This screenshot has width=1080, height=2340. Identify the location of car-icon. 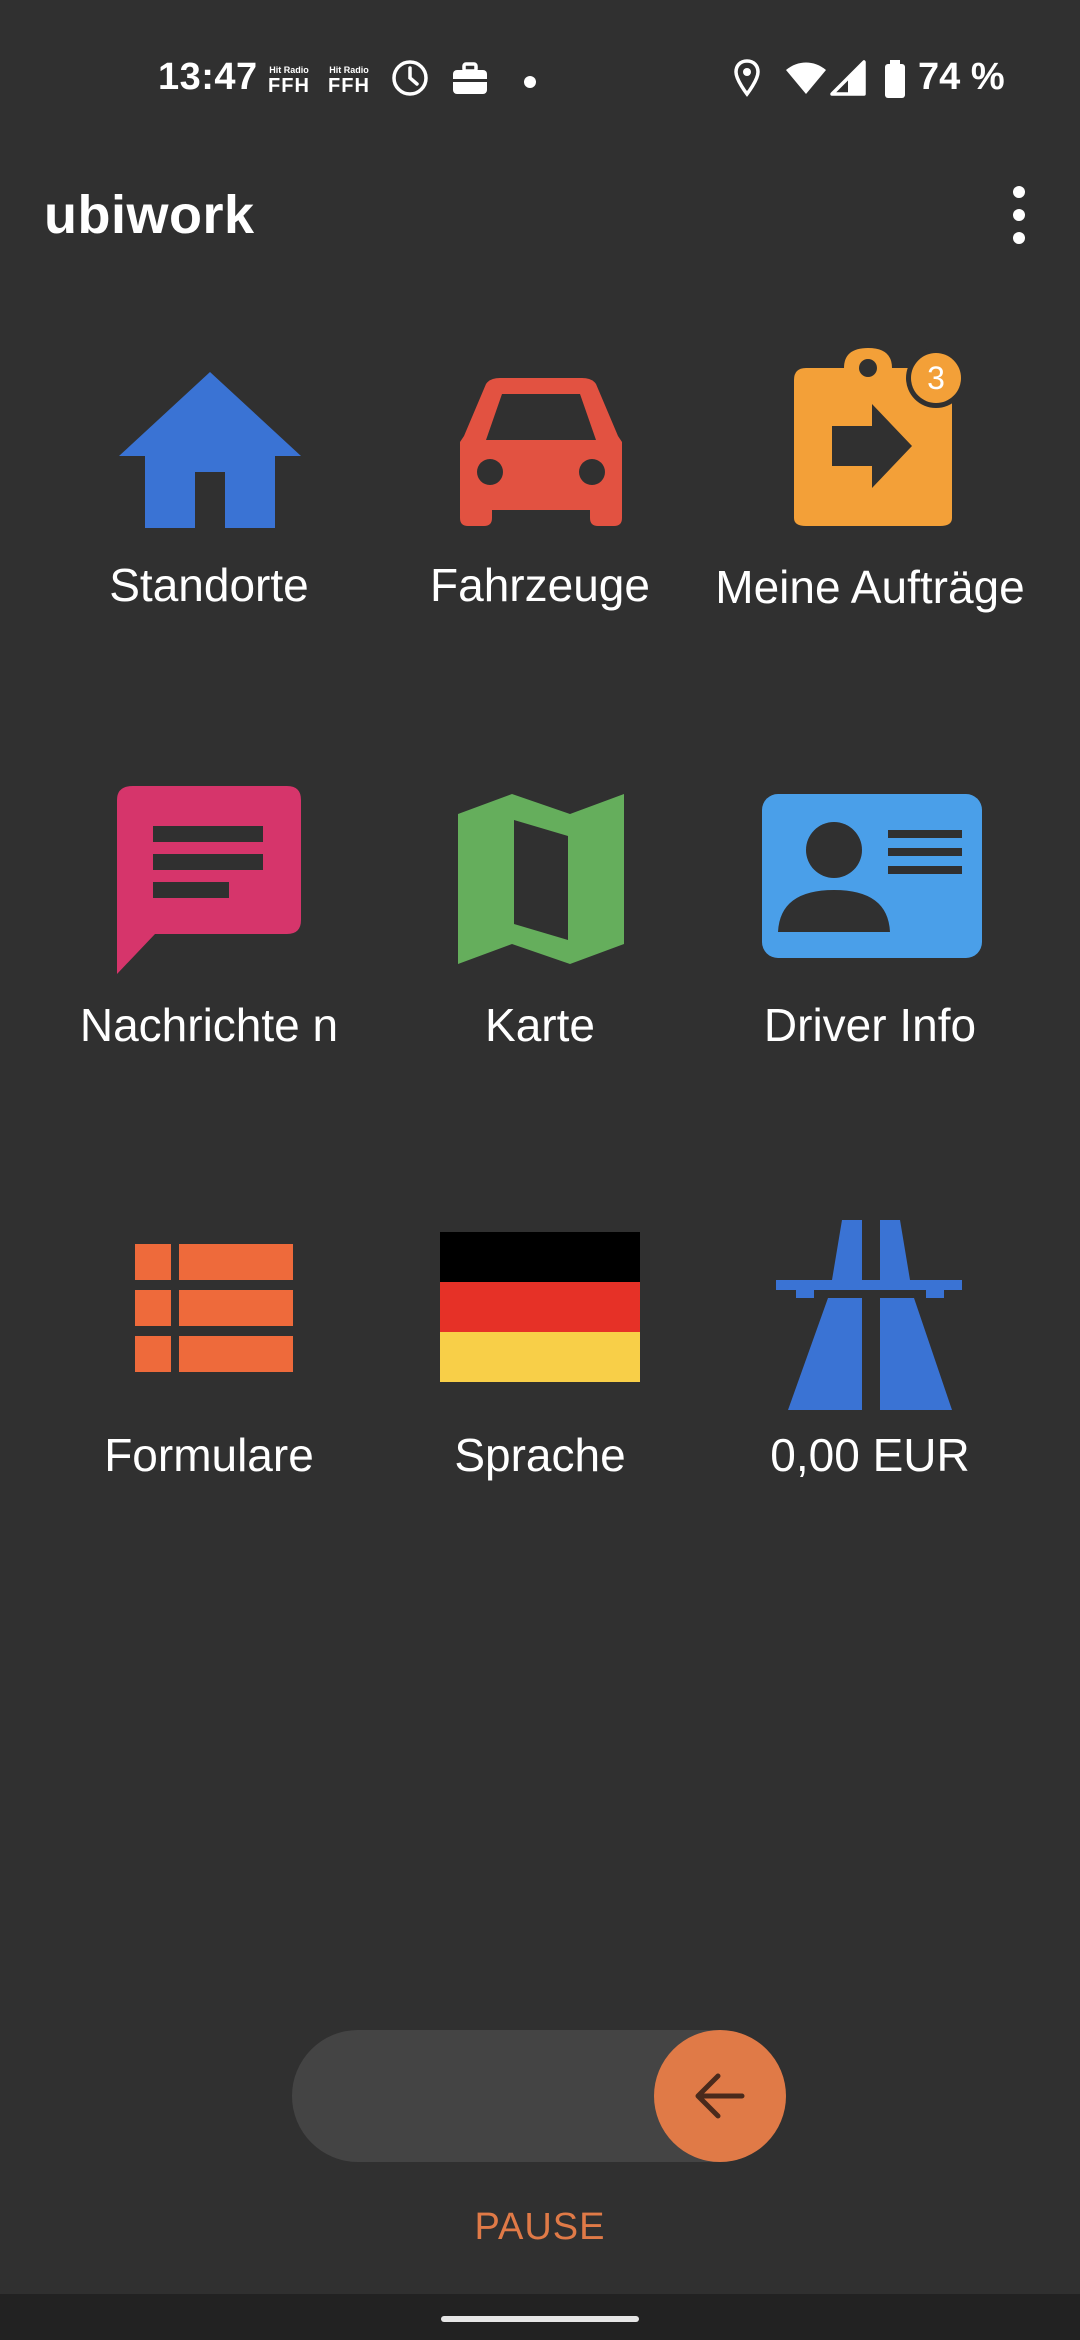
(541, 452).